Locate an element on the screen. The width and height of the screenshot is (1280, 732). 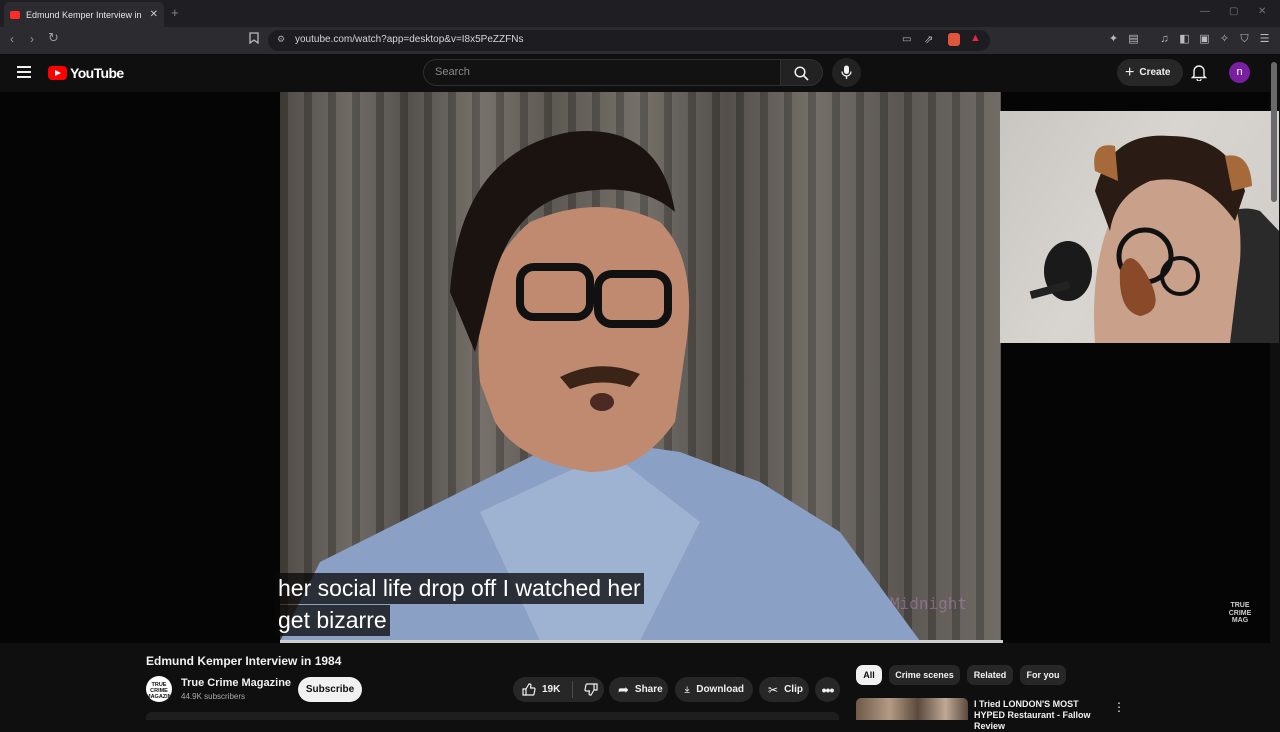
clip-button: ✂ Clip is located at coordinates (784, 689).